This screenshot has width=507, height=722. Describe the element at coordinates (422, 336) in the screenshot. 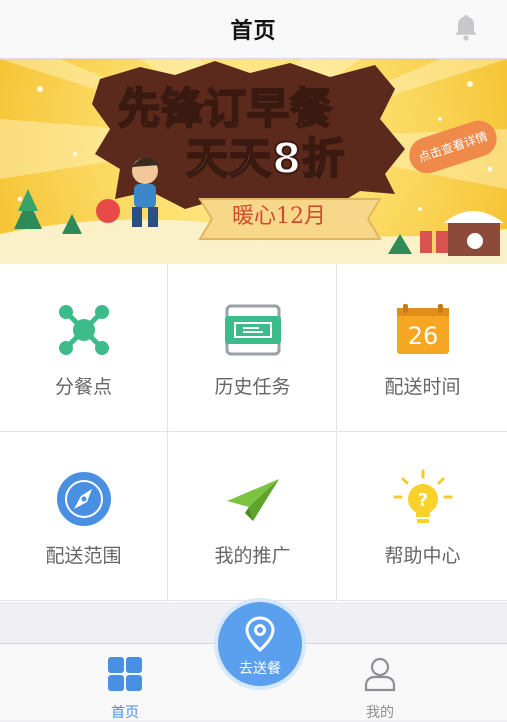

I see `calendar-day: 26` at that location.